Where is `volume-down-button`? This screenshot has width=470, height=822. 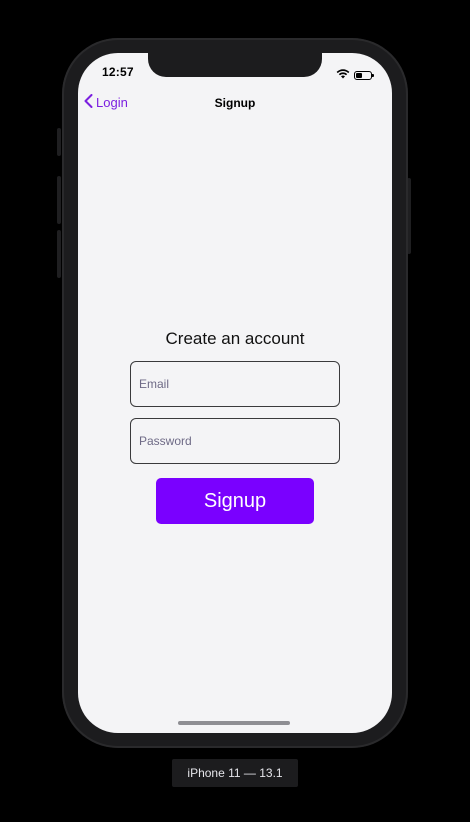
volume-down-button is located at coordinates (59, 254).